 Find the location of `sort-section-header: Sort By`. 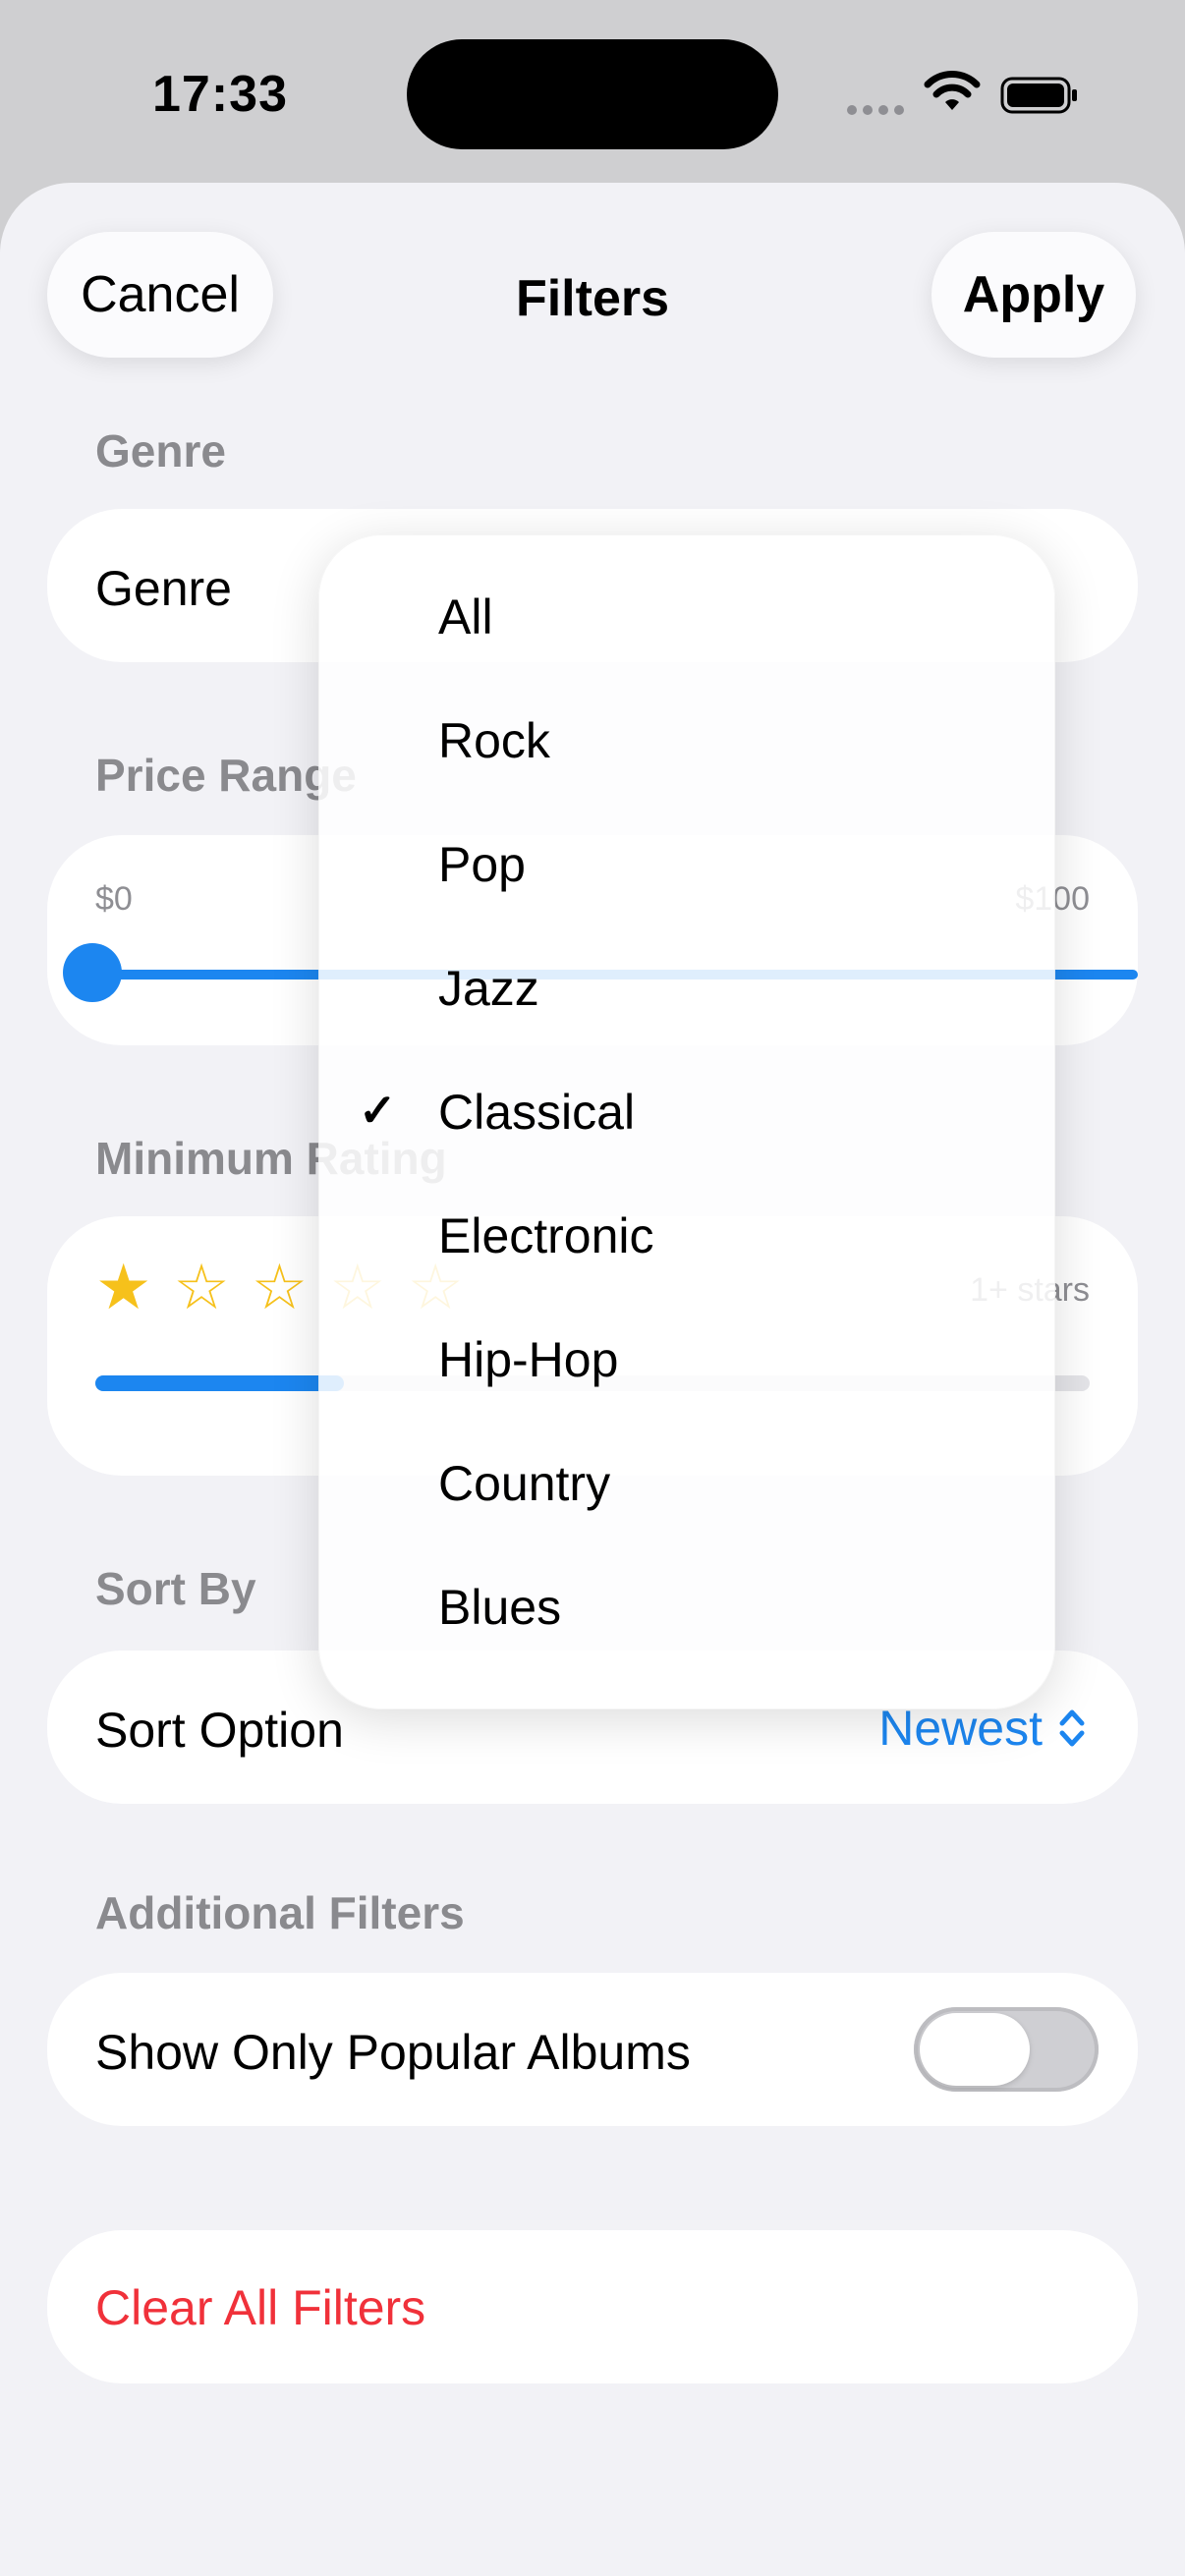

sort-section-header: Sort By is located at coordinates (176, 1588).